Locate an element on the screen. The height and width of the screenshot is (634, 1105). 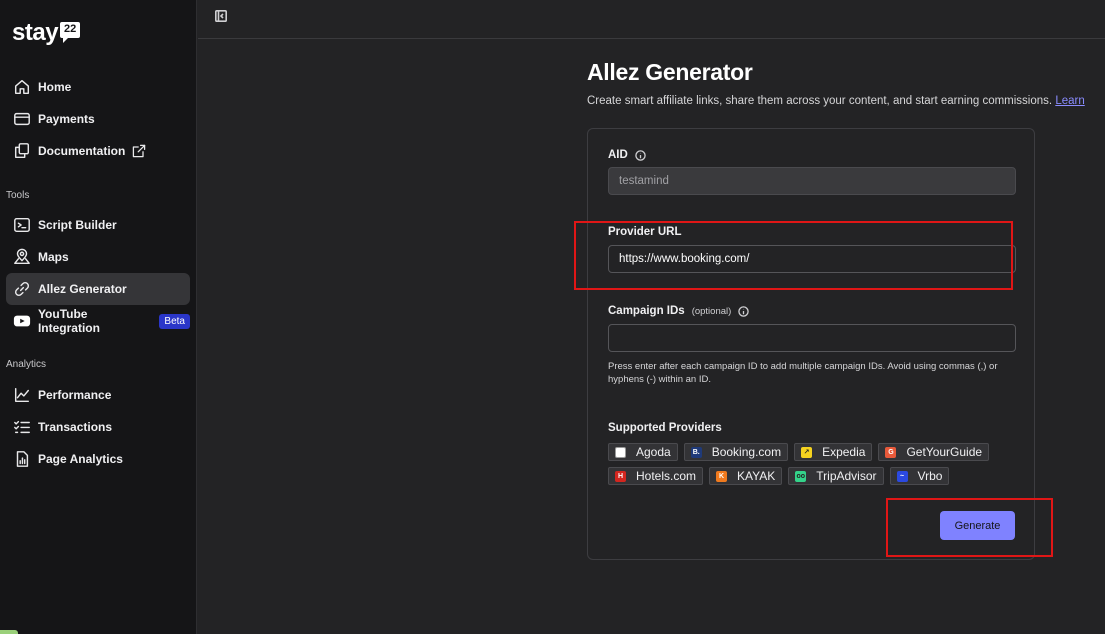
sidebar-item-allez-generator: Allez Generator is located at coordinates (98, 289).